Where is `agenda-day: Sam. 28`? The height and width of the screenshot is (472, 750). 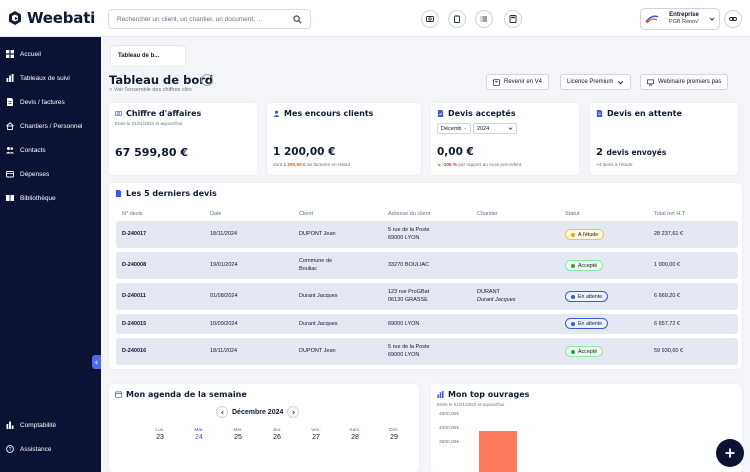 agenda-day: Sam. 28 is located at coordinates (355, 434).